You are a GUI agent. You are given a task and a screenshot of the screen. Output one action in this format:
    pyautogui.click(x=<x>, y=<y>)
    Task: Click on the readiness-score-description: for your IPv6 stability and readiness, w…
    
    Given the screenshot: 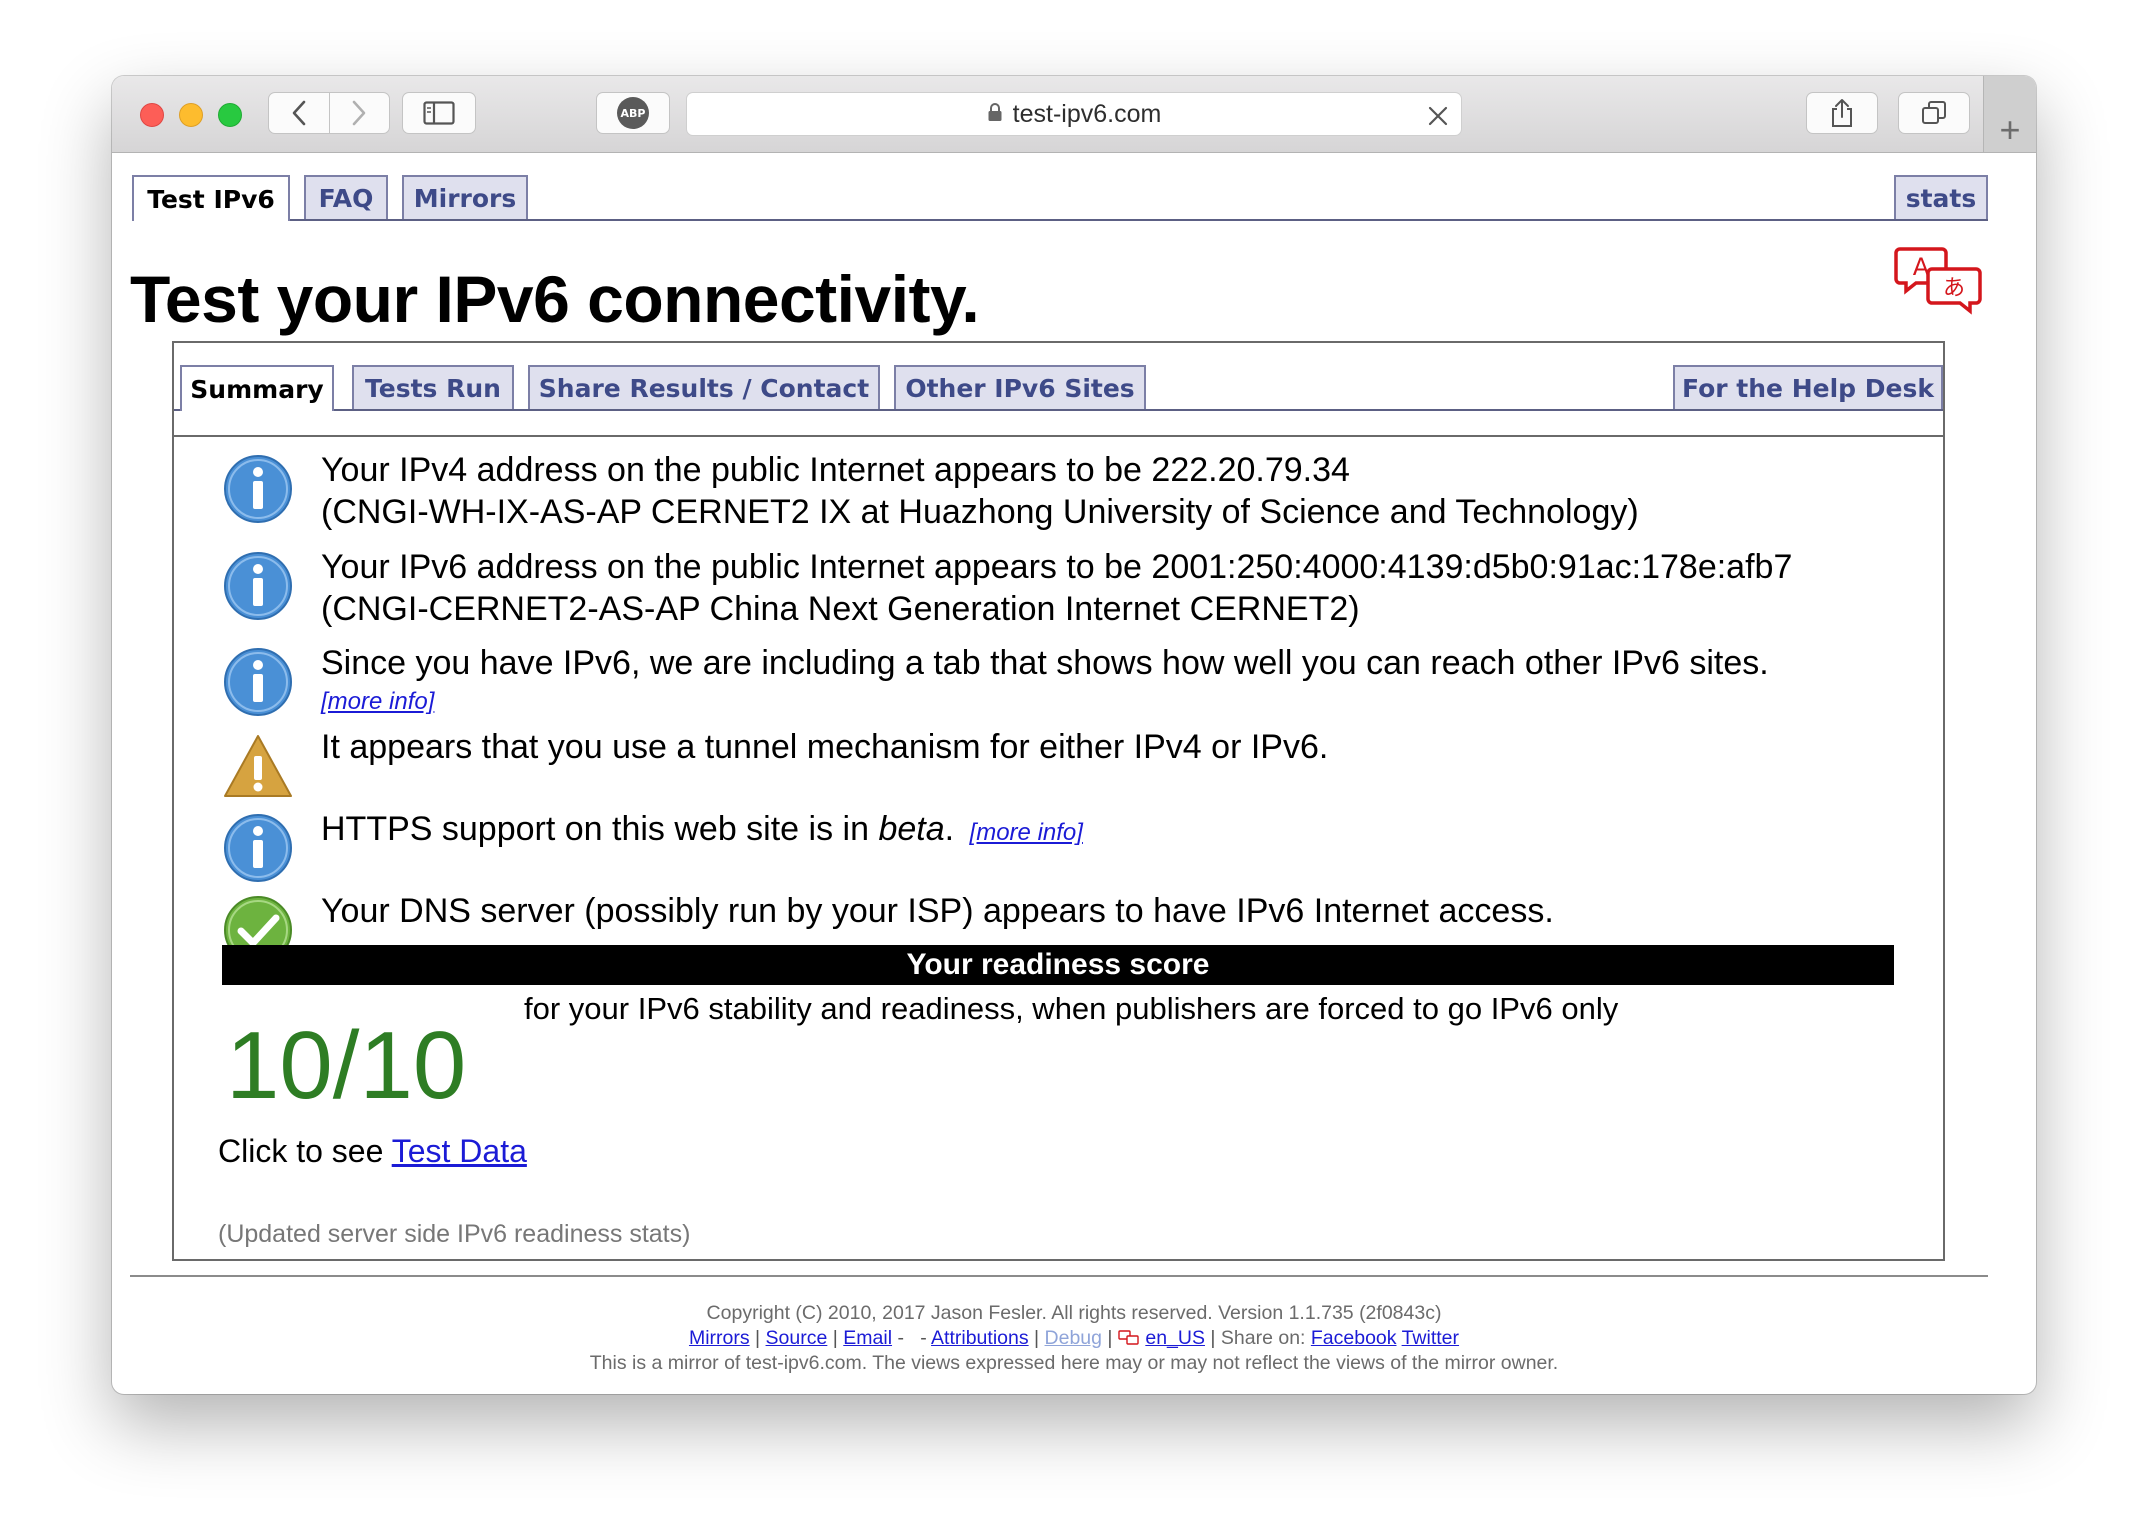 What is the action you would take?
    pyautogui.click(x=1071, y=1008)
    